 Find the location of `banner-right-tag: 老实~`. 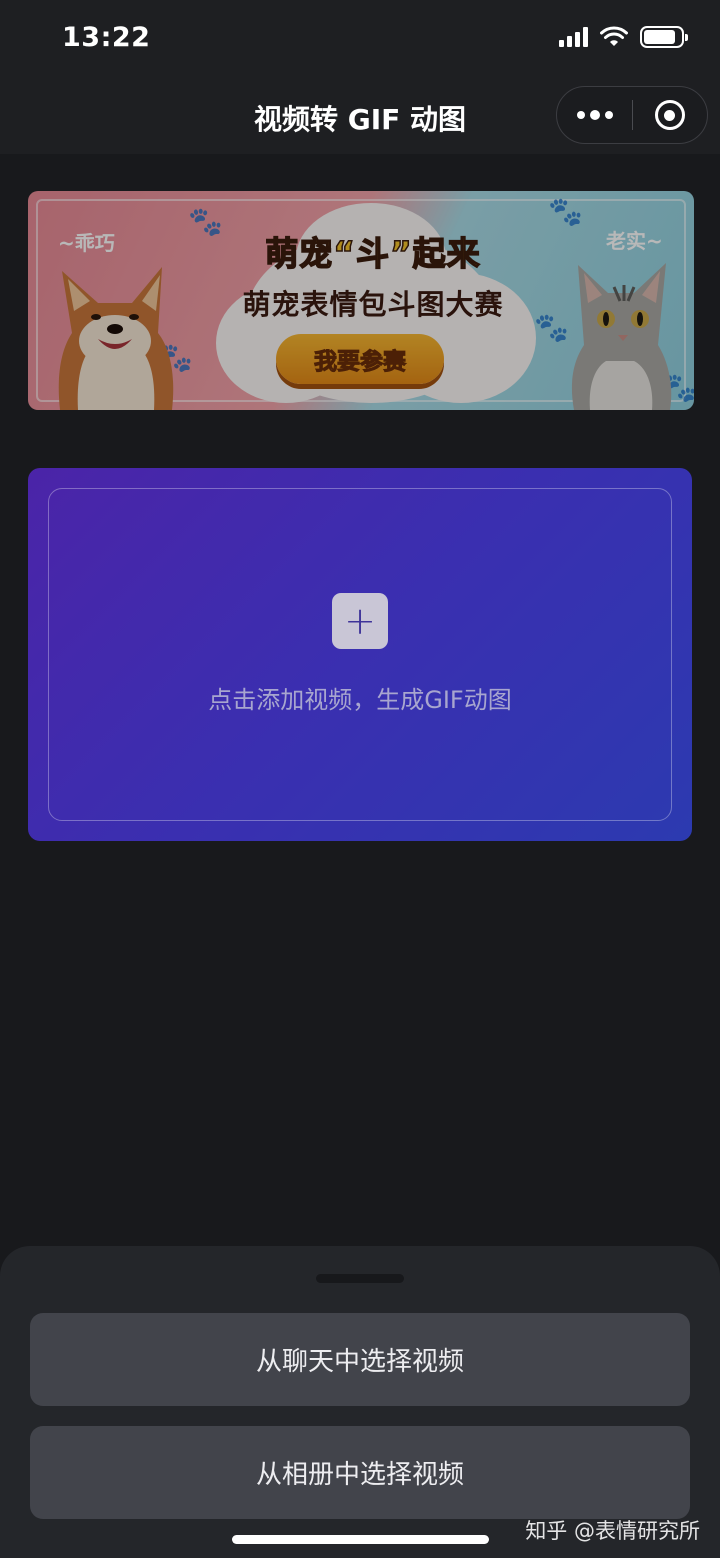

banner-right-tag: 老实~ is located at coordinates (634, 241).